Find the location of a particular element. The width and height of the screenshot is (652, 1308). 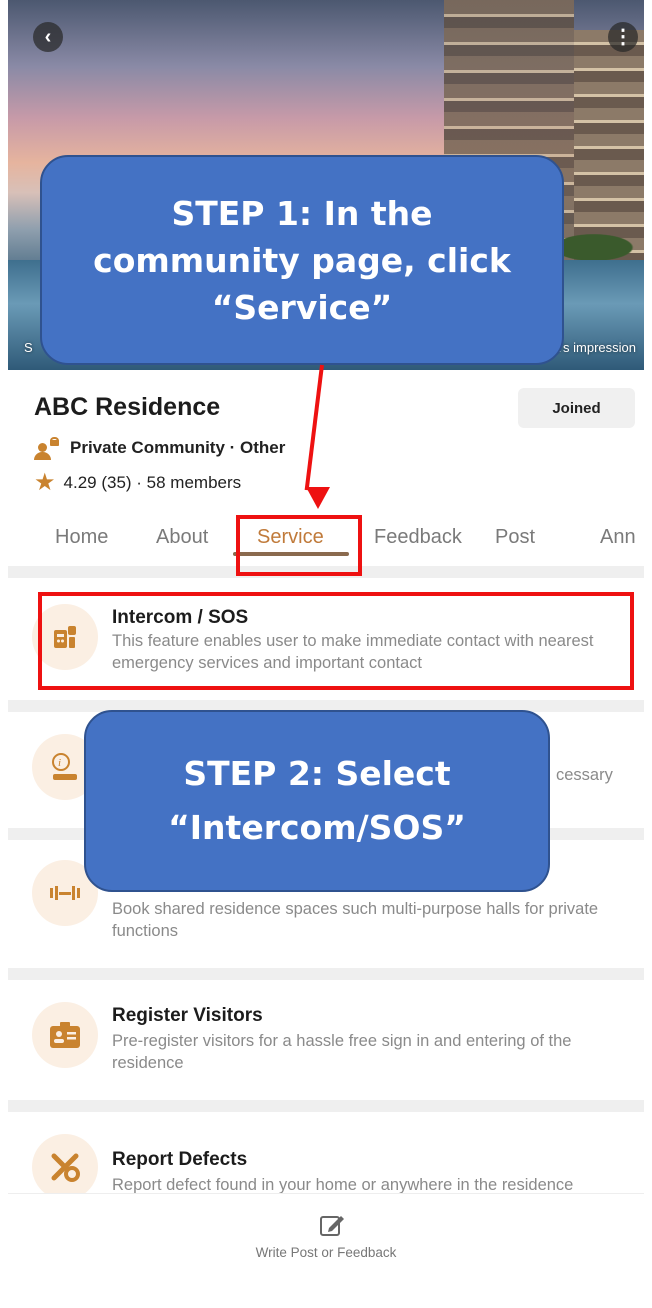

visitor-id-icon is located at coordinates (65, 1035).